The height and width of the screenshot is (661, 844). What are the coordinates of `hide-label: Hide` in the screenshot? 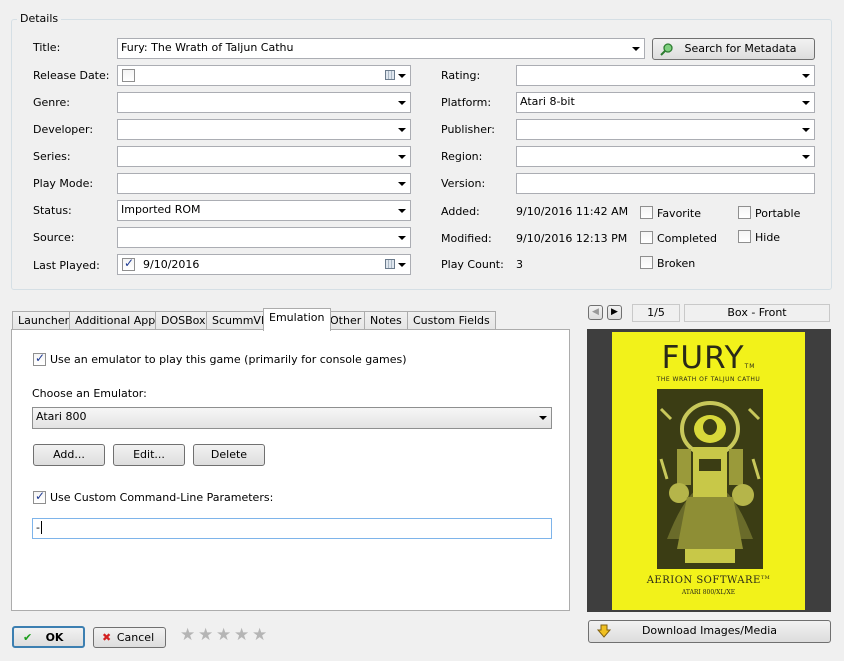 It's located at (767, 237).